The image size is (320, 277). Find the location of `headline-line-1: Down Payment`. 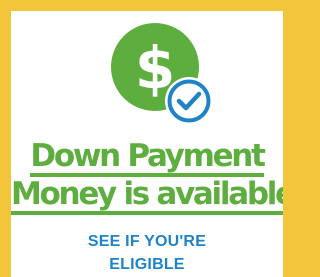

headline-line-1: Down Payment is located at coordinates (147, 157).